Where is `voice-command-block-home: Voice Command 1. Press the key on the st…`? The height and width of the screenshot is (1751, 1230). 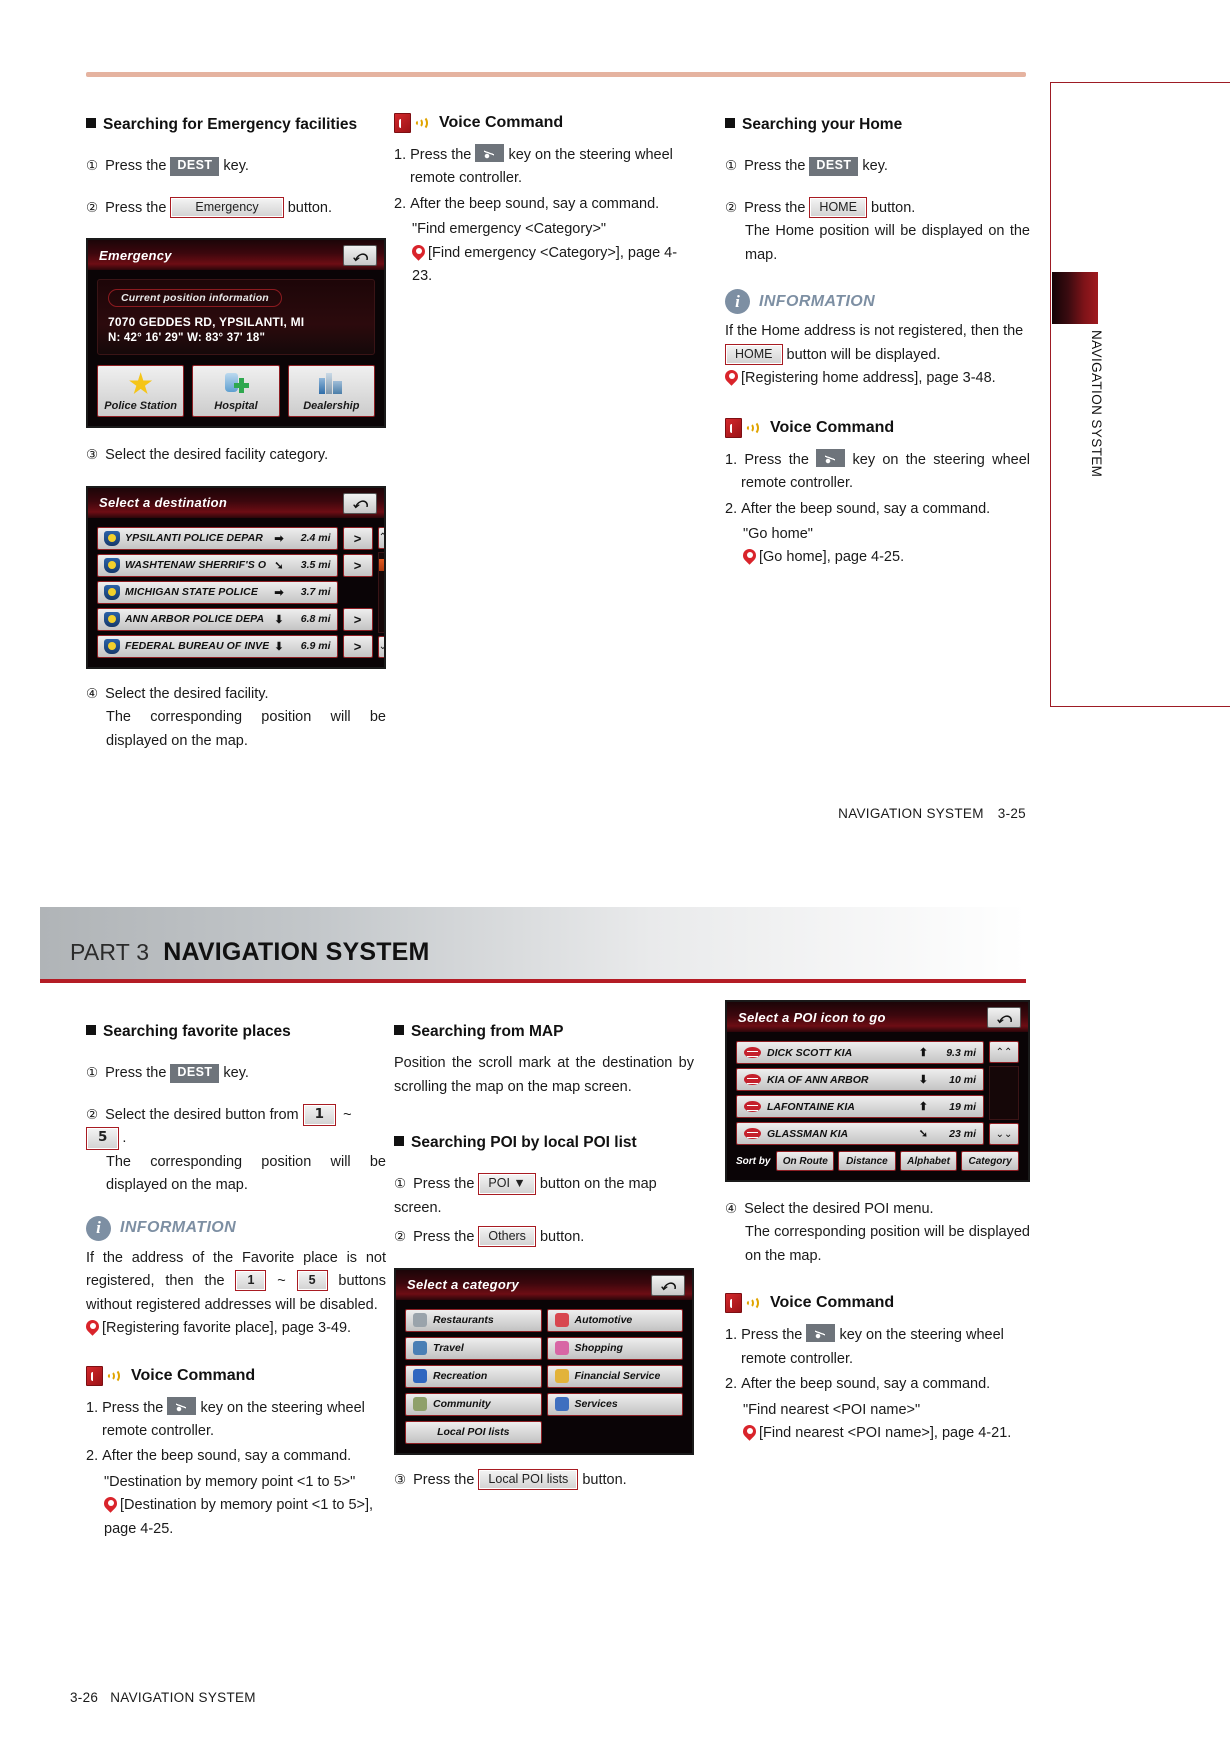 voice-command-block-home: Voice Command 1. Press the key on the st… is located at coordinates (877, 493).